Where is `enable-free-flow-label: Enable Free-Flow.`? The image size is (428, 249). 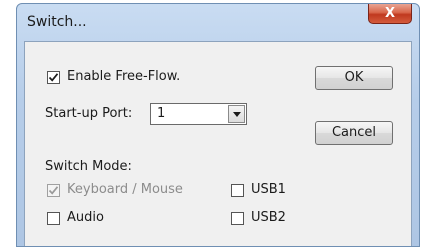 enable-free-flow-label: Enable Free-Flow. is located at coordinates (123, 76).